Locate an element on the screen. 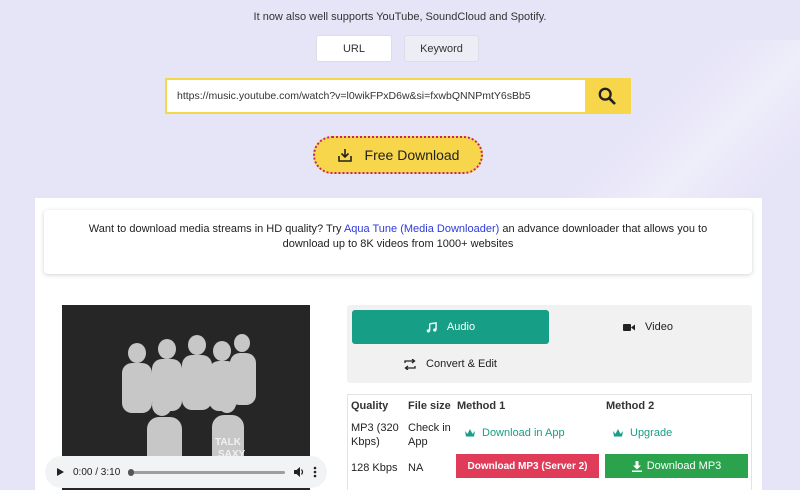 Image resolution: width=800 pixels, height=490 pixels. promo-link: Aqua Tune (Media Downloader) is located at coordinates (421, 229).